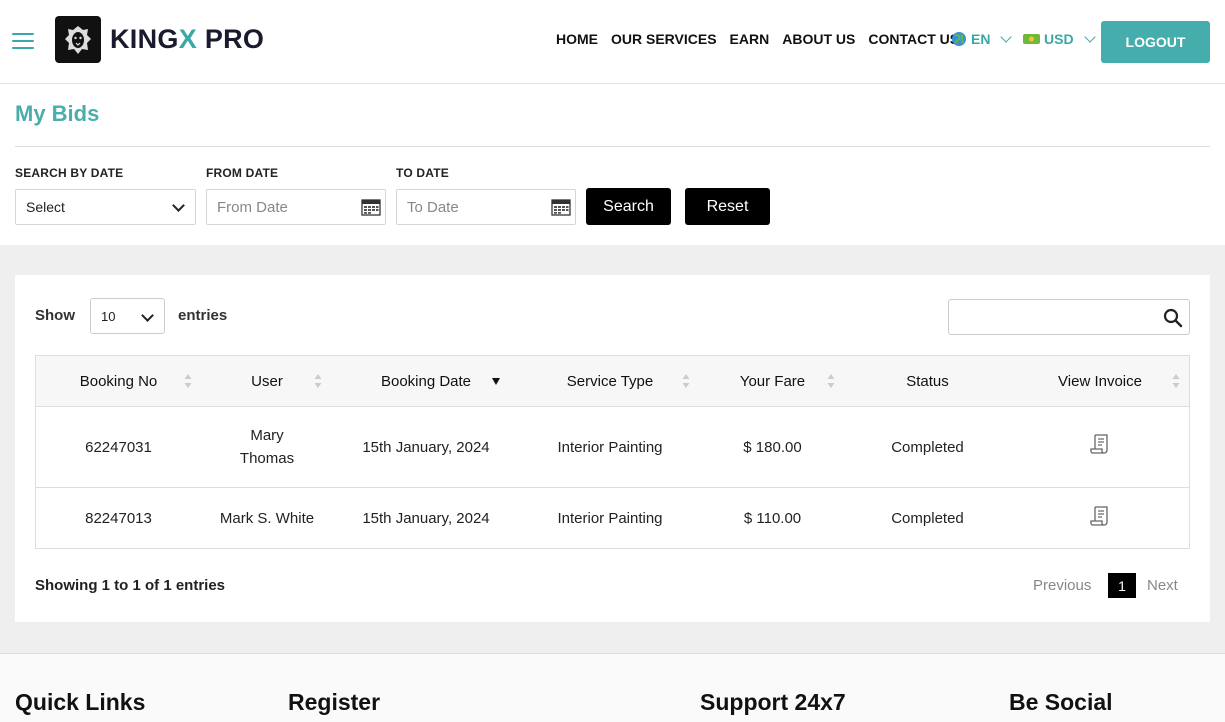  I want to click on nav-contact-us: CONTACT US, so click(913, 39).